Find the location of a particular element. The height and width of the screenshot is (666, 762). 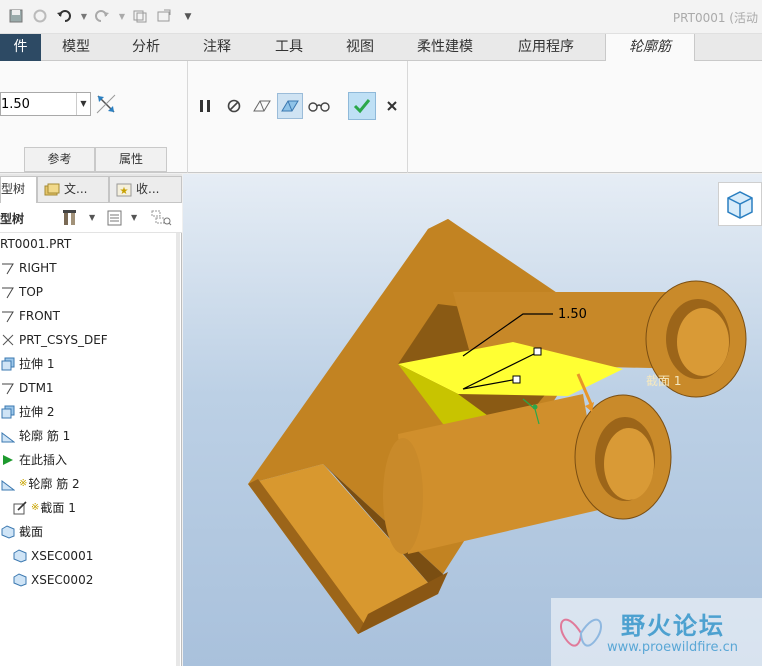

pause-button is located at coordinates (205, 106).